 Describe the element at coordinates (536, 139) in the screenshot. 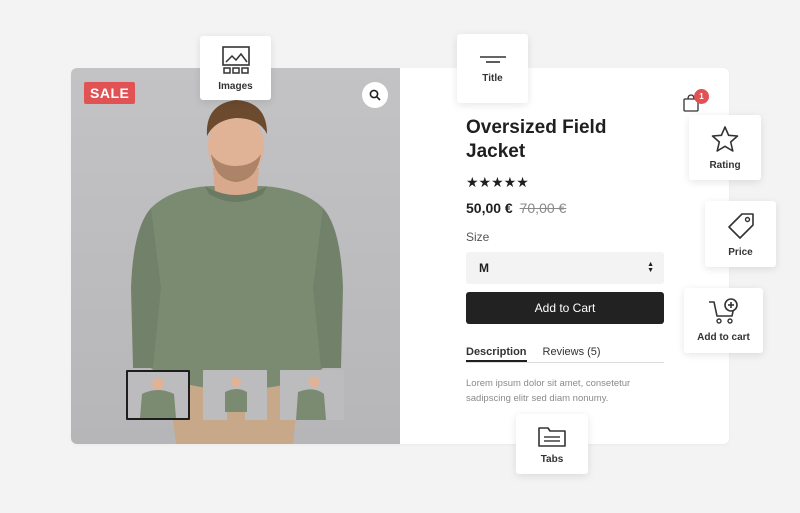

I see `product-title: Oversized Field Jacket` at that location.